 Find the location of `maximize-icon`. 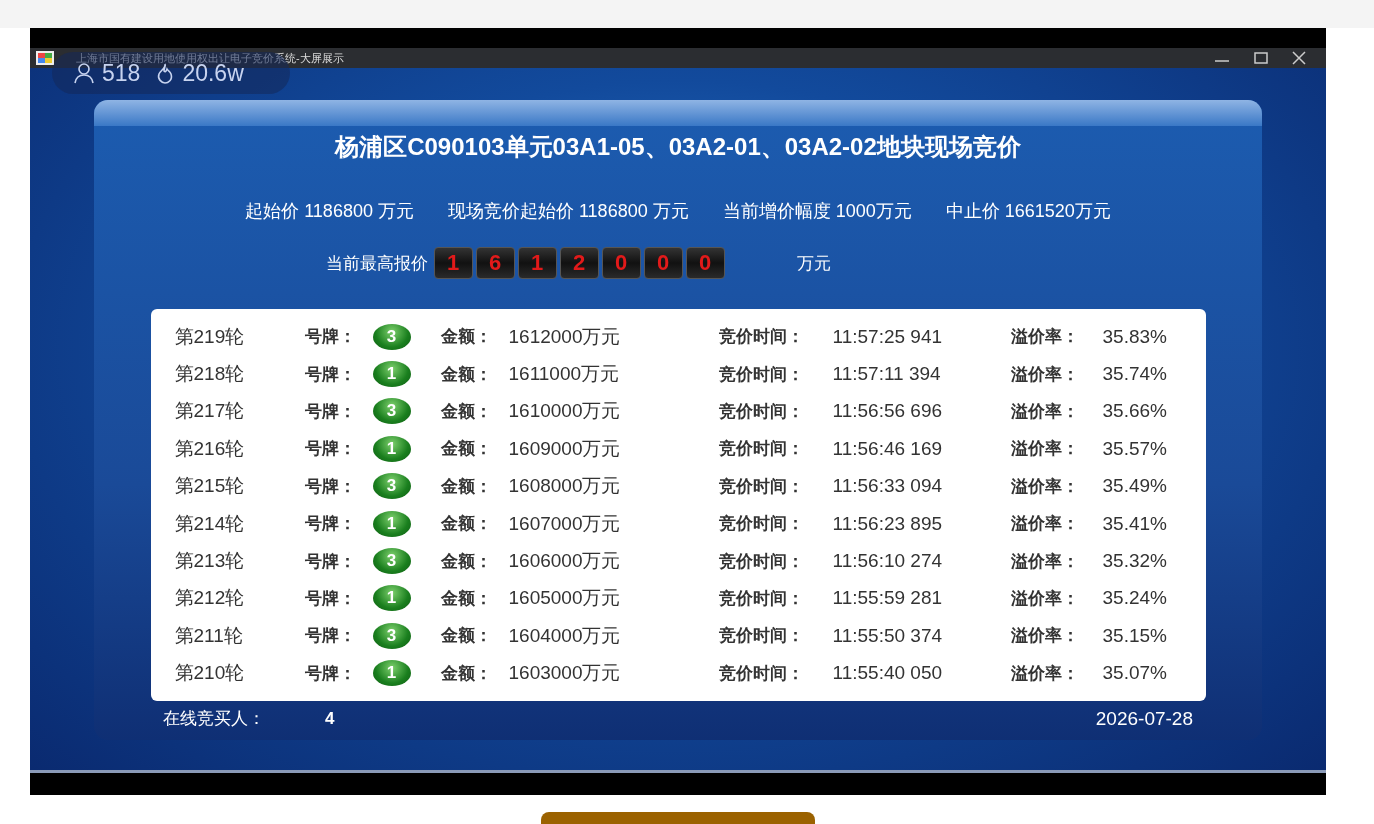

maximize-icon is located at coordinates (1261, 58).